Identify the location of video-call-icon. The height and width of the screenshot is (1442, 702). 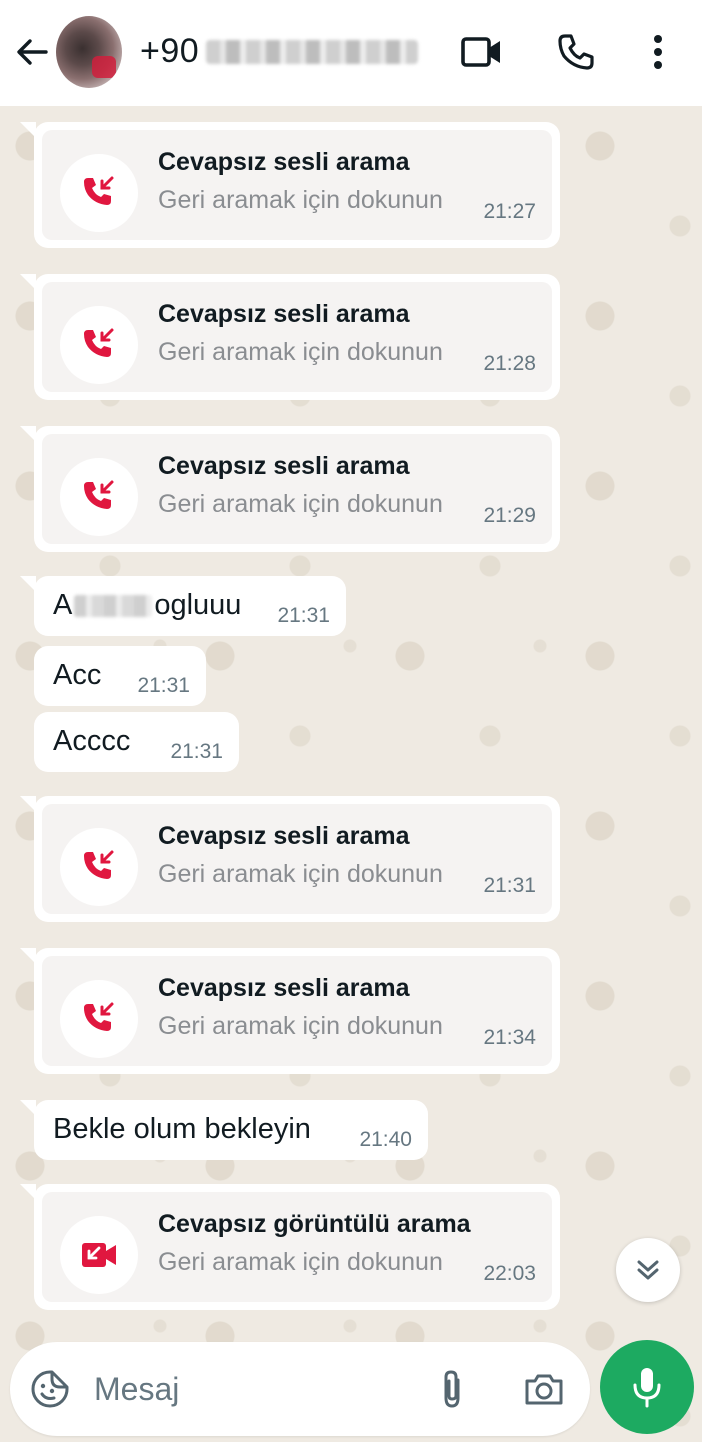
(480, 52).